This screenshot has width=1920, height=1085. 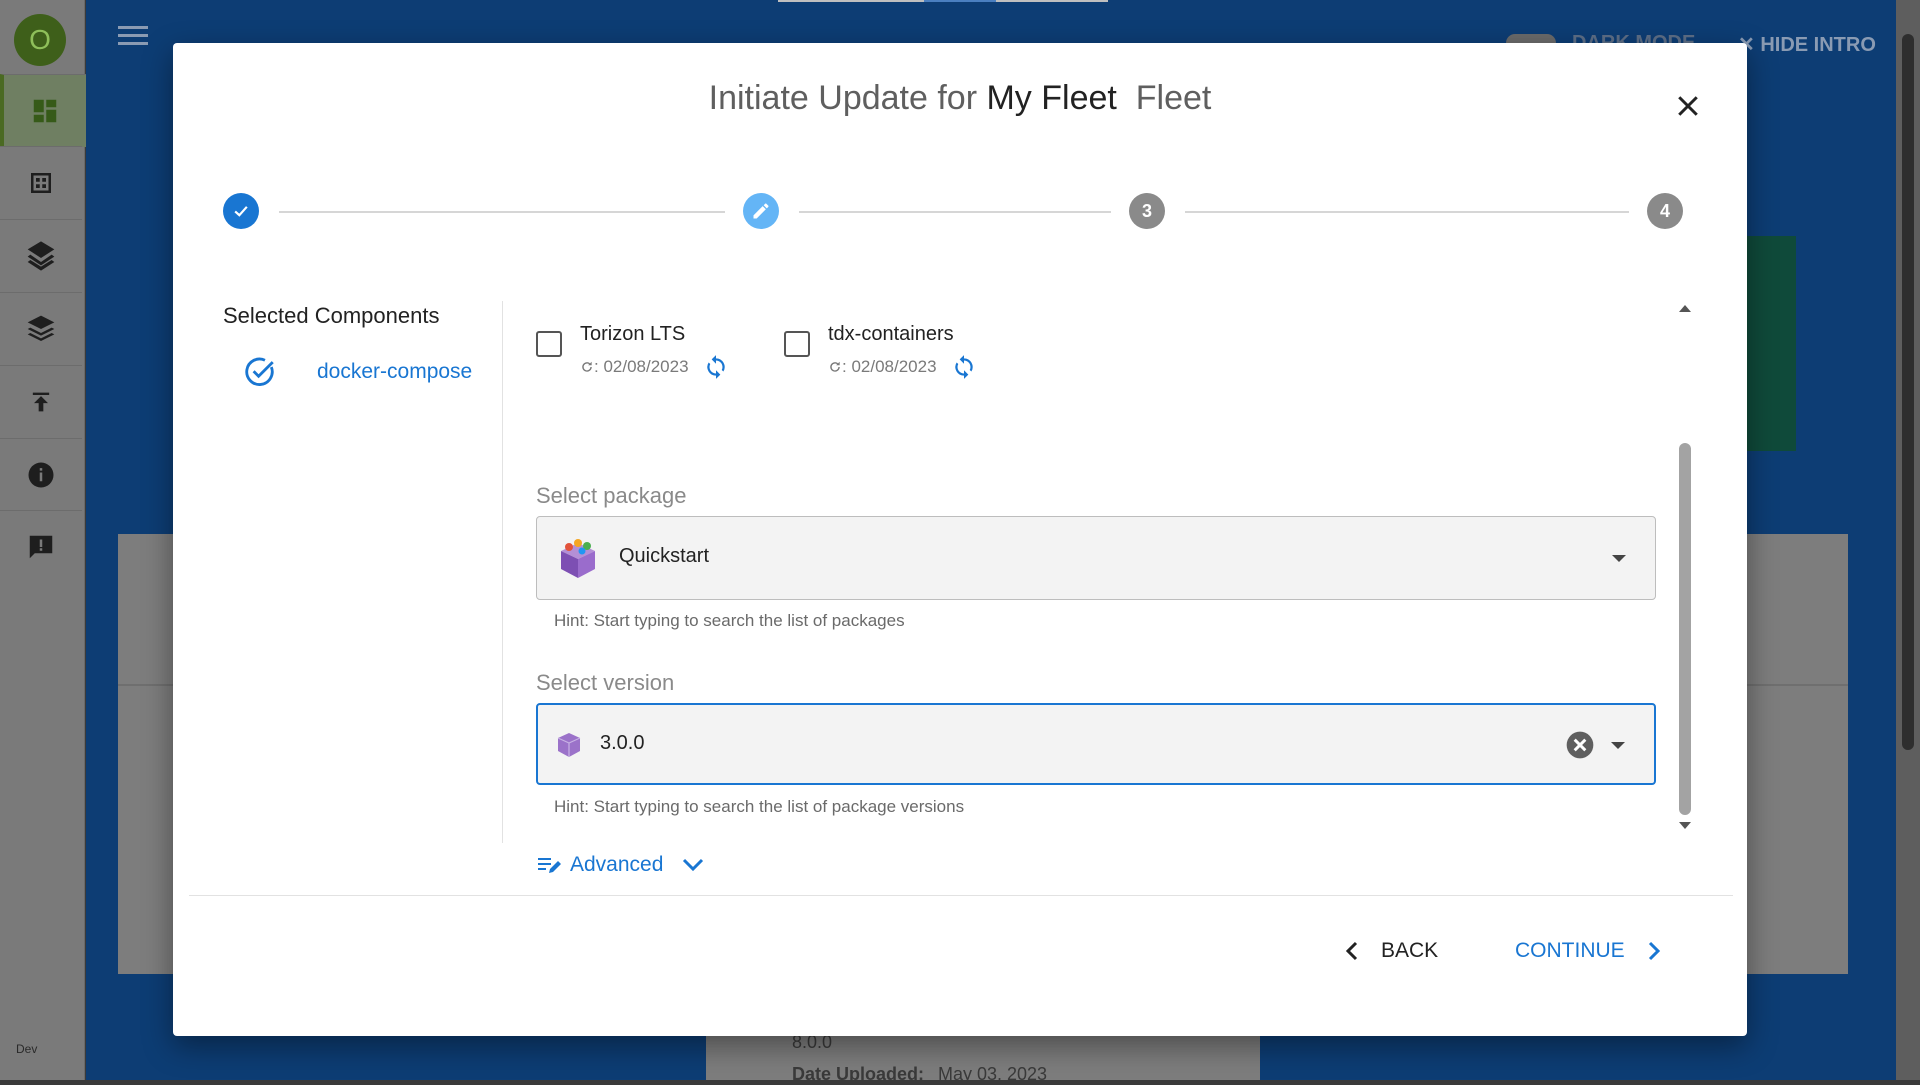 I want to click on package-value: Quickstart, so click(x=664, y=556).